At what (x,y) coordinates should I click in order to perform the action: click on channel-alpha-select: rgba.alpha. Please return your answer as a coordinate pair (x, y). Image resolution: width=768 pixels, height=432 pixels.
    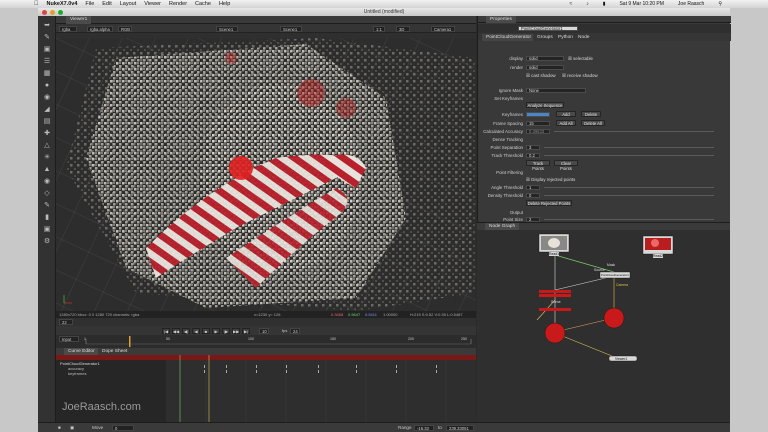
    Looking at the image, I should click on (100, 28).